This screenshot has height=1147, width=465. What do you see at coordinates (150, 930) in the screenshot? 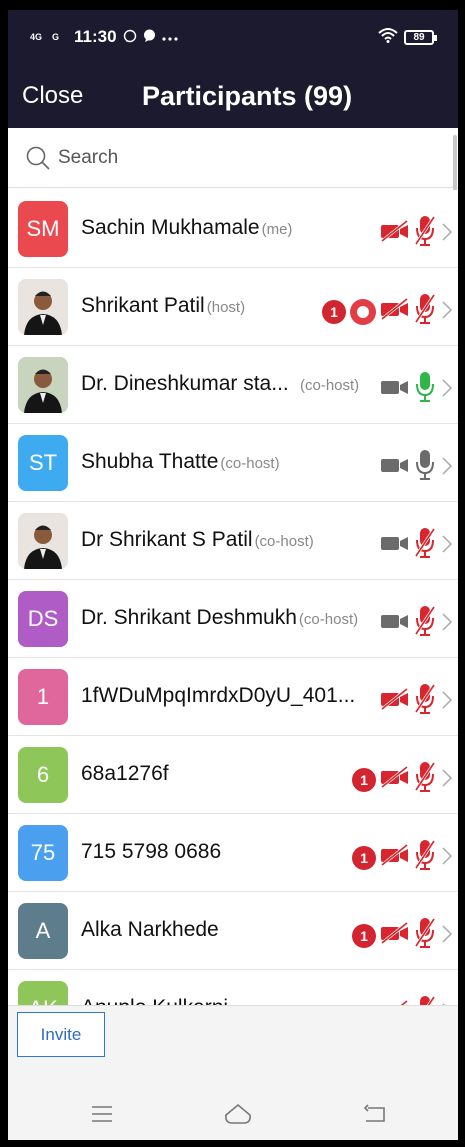
I see `participant-name-wrap: Alka Narkhede` at bounding box center [150, 930].